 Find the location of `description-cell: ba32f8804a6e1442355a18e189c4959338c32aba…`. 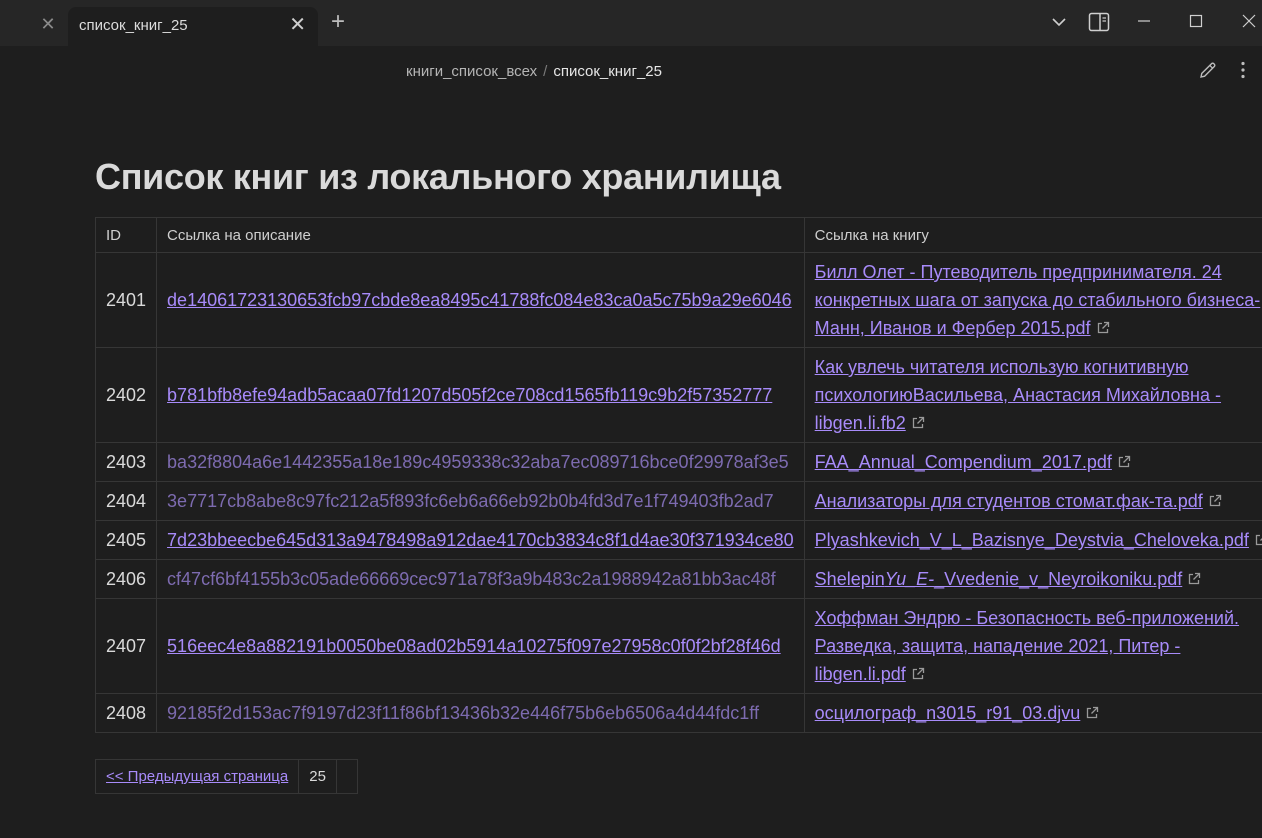

description-cell: ba32f8804a6e1442355a18e189c4959338c32aba… is located at coordinates (480, 462).